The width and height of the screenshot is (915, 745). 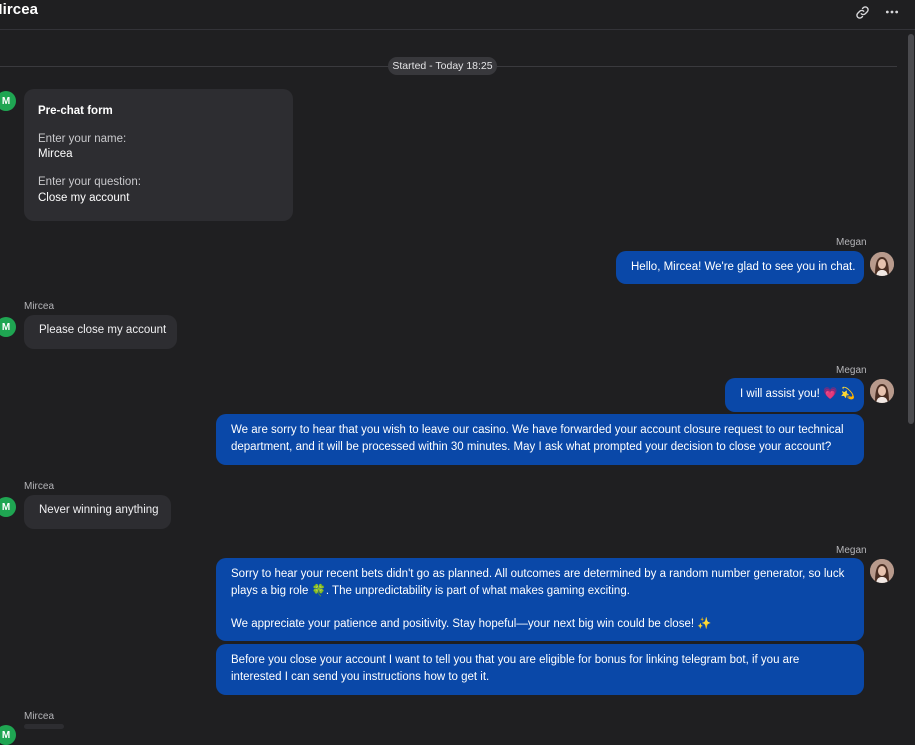 What do you see at coordinates (892, 12) in the screenshot?
I see `more-horizontal-icon` at bounding box center [892, 12].